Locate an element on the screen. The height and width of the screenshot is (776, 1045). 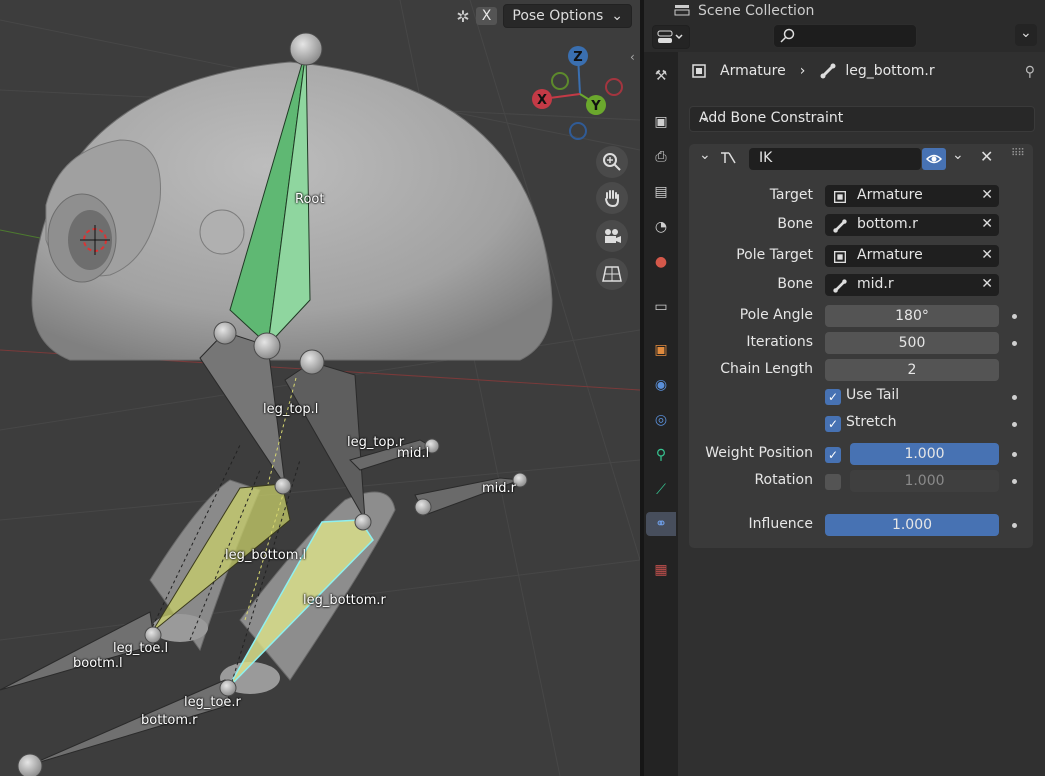
target-value: Armature is located at coordinates (890, 195).